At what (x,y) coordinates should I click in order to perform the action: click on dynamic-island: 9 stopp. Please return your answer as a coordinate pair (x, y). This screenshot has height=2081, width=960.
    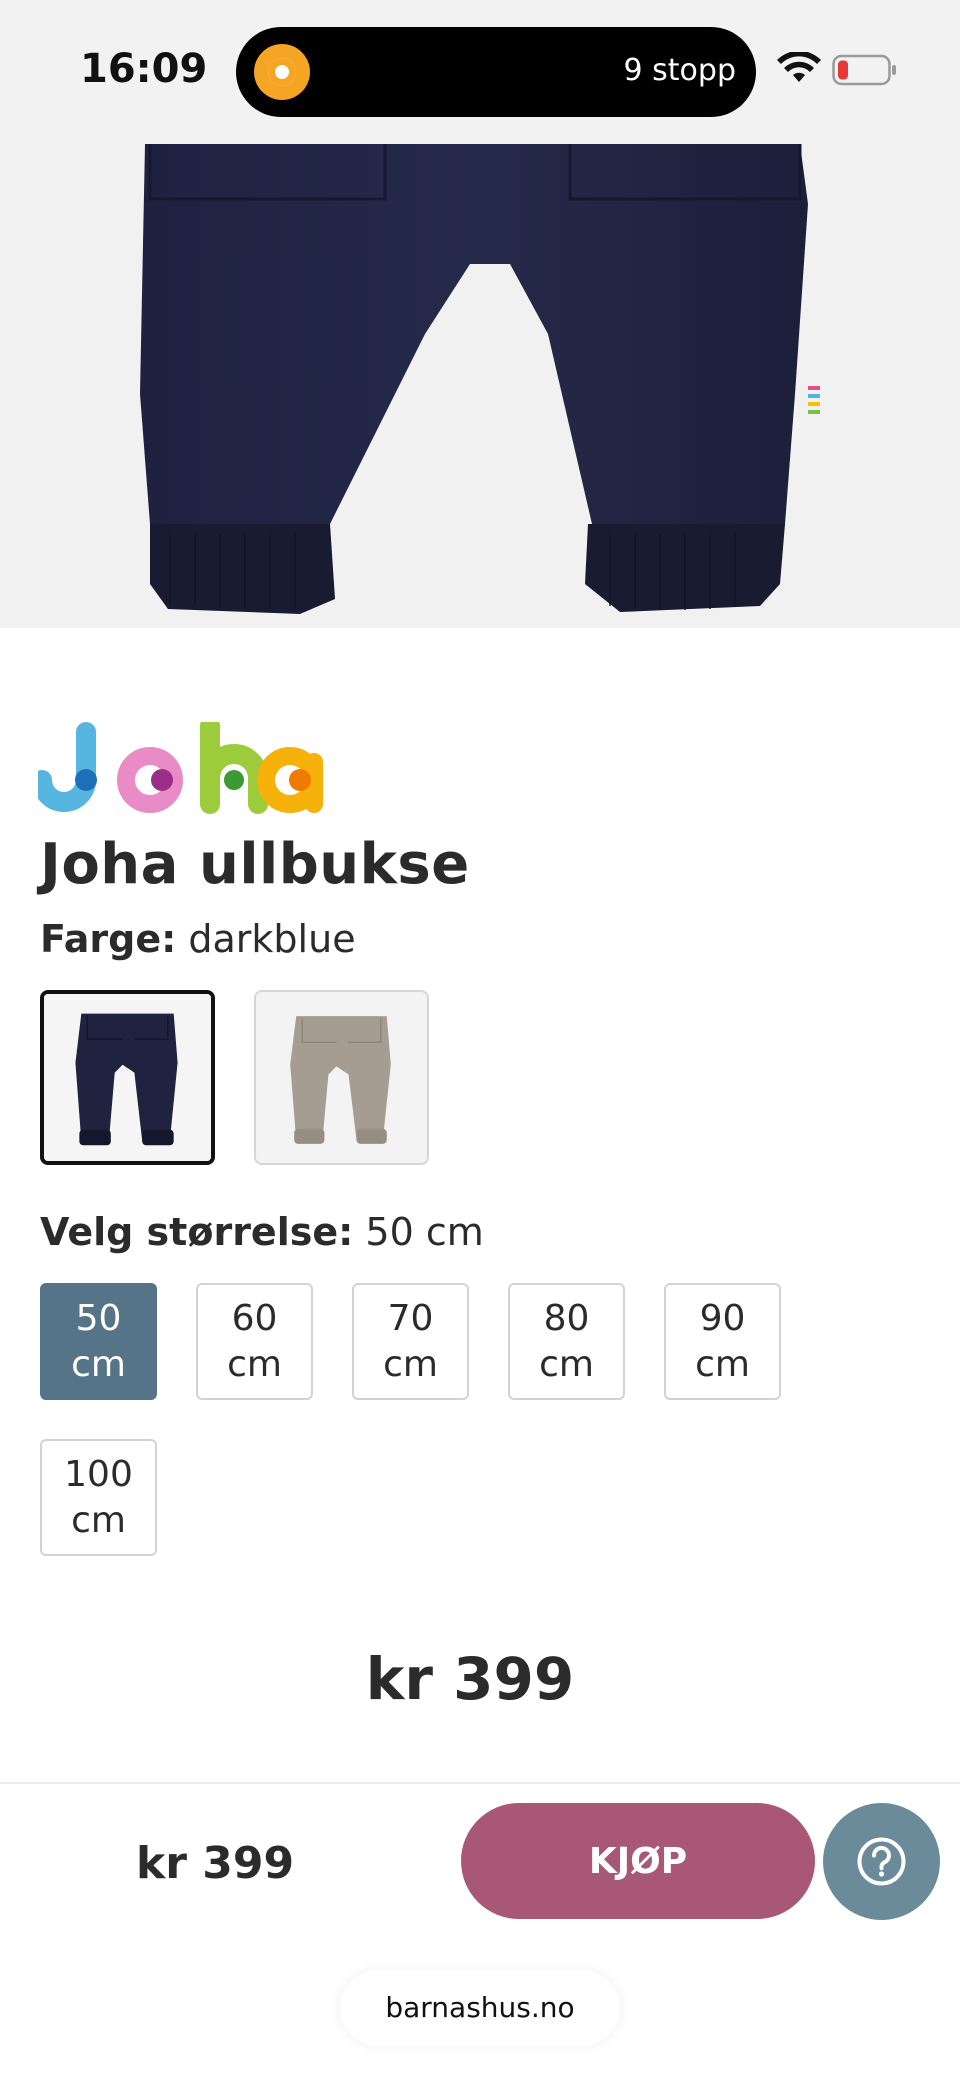
    Looking at the image, I should click on (496, 72).